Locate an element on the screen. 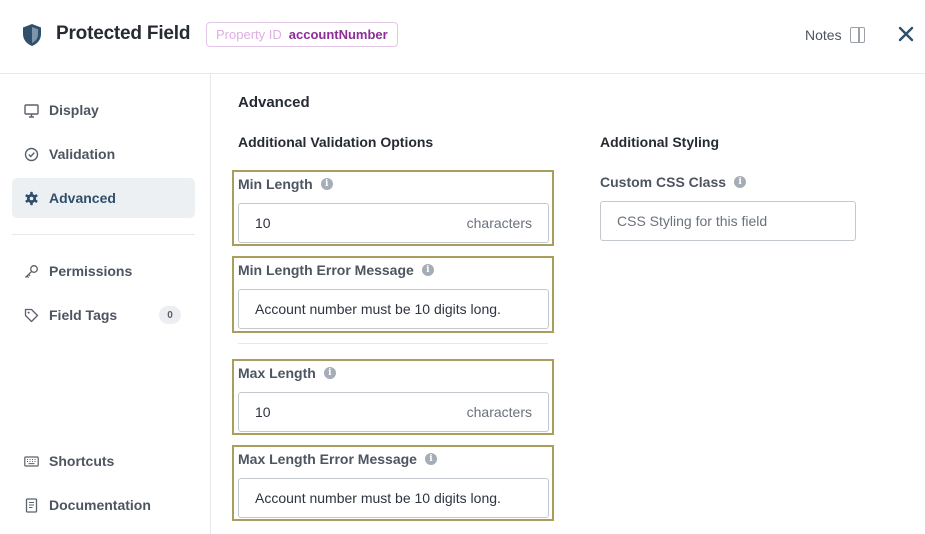 This screenshot has height=534, width=925. min-length-value: 10 is located at coordinates (263, 223).